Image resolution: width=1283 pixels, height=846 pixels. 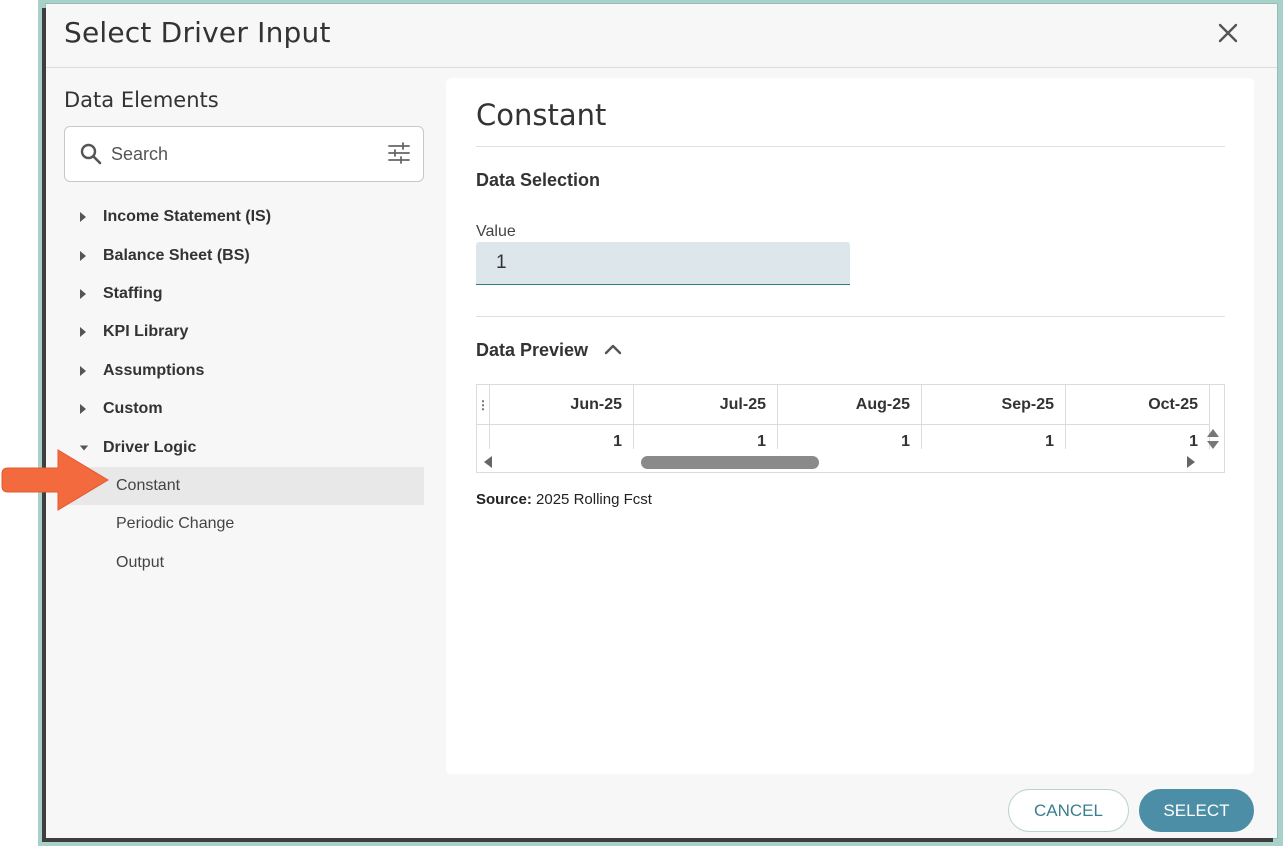 What do you see at coordinates (146, 332) in the screenshot?
I see `tree-item-label: KPI Library` at bounding box center [146, 332].